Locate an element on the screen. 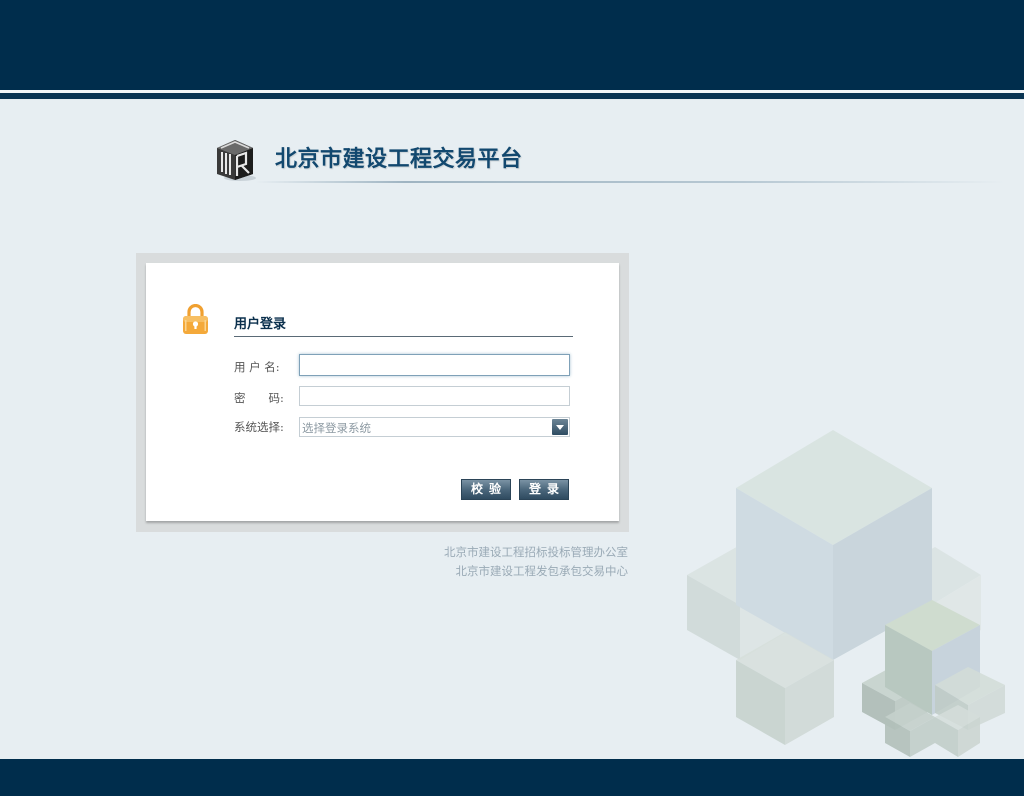  heading-divider is located at coordinates (403, 336).